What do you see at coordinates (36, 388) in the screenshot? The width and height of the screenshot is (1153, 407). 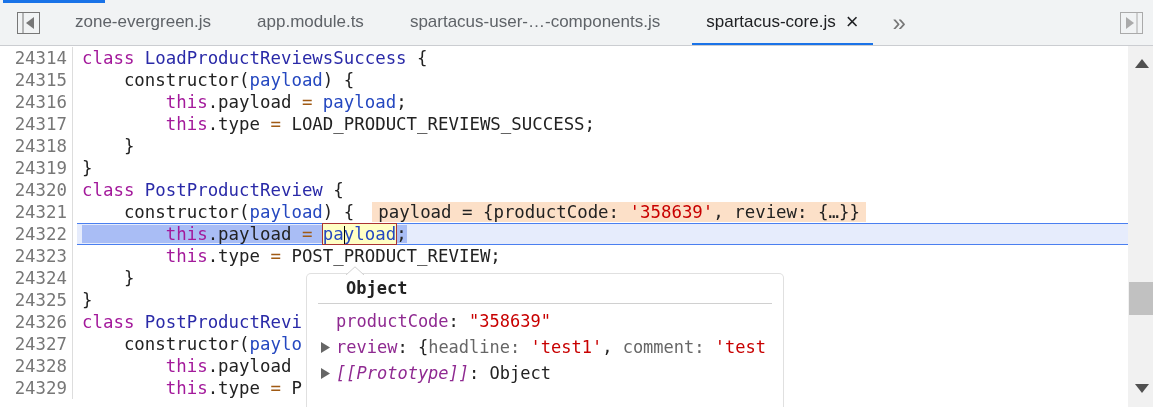 I see `line-number: 24329` at bounding box center [36, 388].